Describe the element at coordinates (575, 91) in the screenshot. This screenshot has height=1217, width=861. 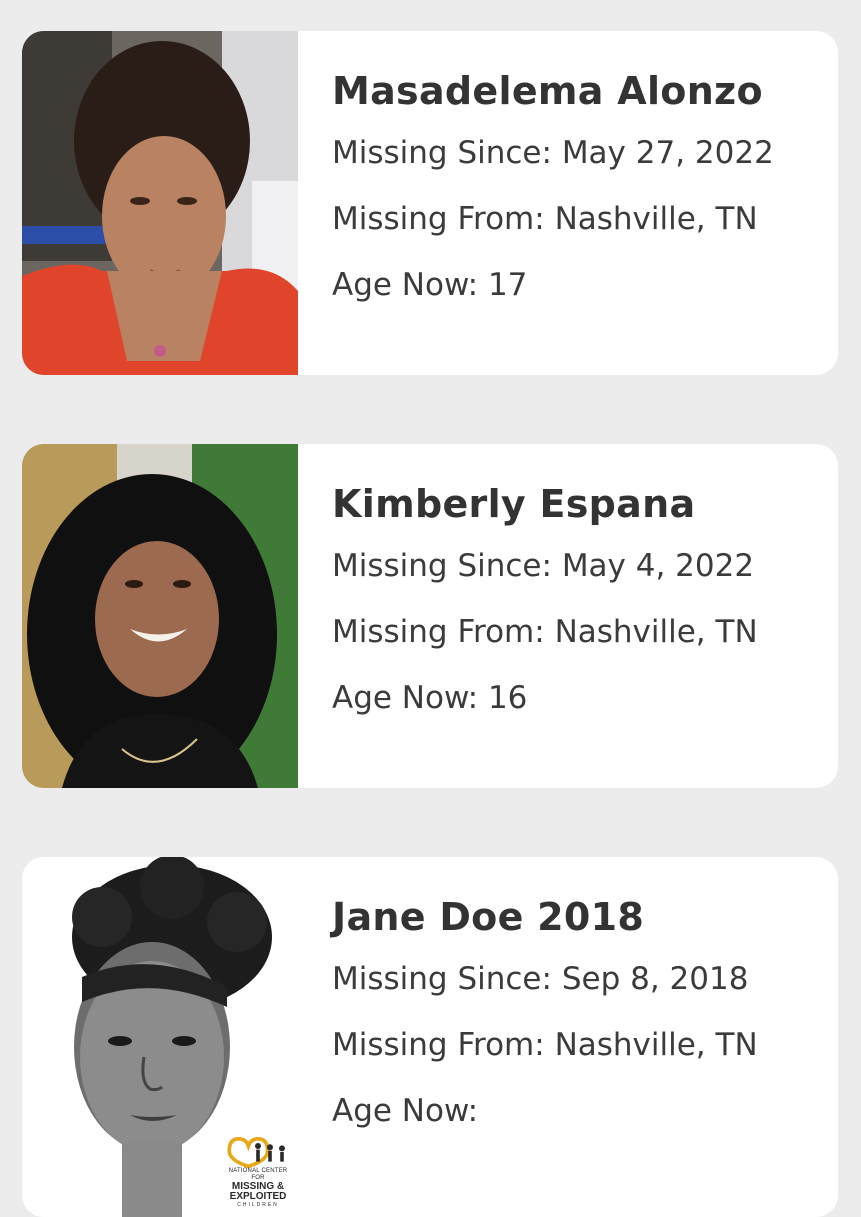
I see `case-name: Masadelema Alonzo` at that location.